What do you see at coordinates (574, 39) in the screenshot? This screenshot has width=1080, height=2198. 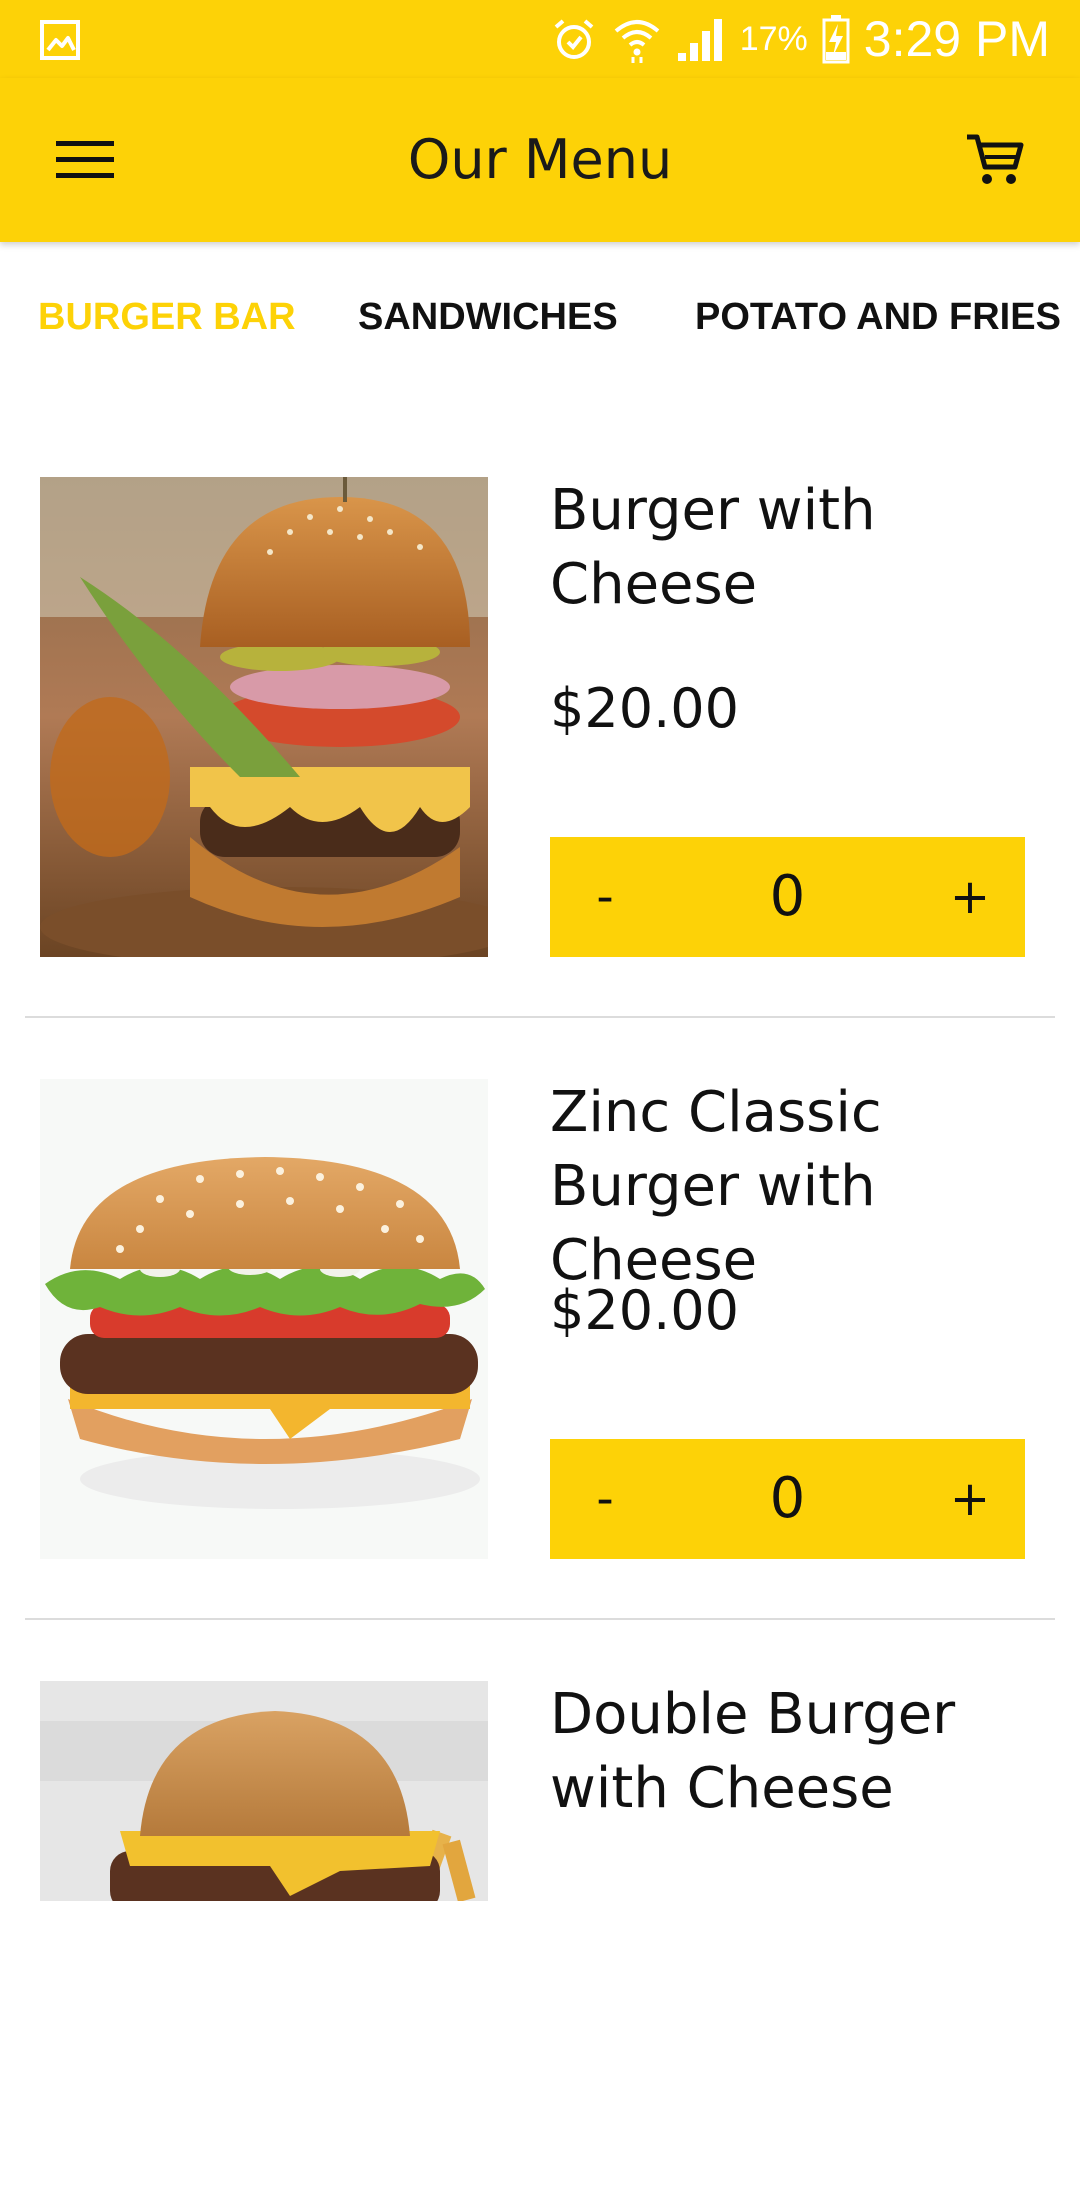 I see `alarm-icon` at bounding box center [574, 39].